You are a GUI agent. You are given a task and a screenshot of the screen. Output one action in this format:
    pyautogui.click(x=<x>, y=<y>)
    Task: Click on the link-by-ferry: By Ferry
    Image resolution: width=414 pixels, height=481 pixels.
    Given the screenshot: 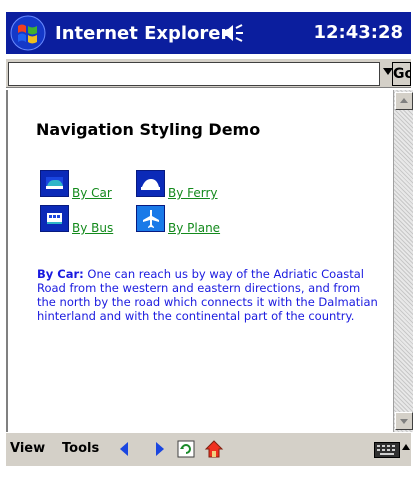 What is the action you would take?
    pyautogui.click(x=193, y=193)
    